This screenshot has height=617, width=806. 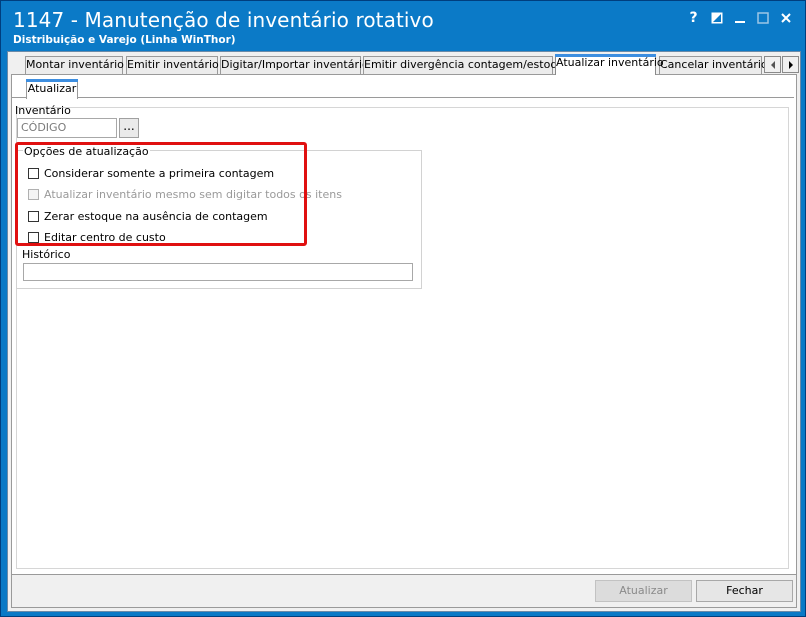 What do you see at coordinates (772, 64) in the screenshot?
I see `tab-scroll-left-icon` at bounding box center [772, 64].